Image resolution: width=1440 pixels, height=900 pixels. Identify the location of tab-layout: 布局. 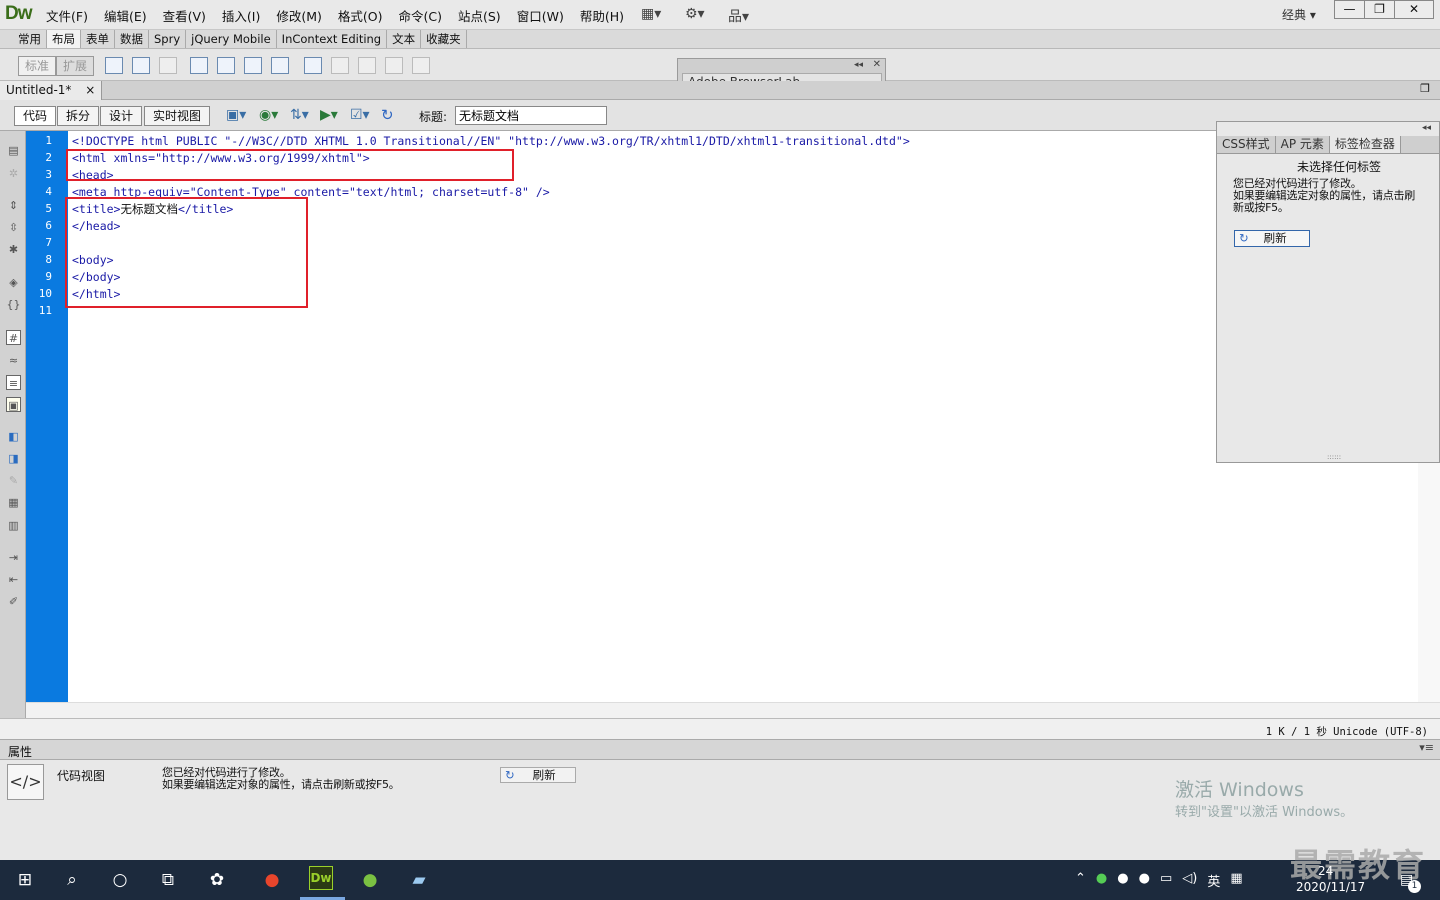
(64, 39).